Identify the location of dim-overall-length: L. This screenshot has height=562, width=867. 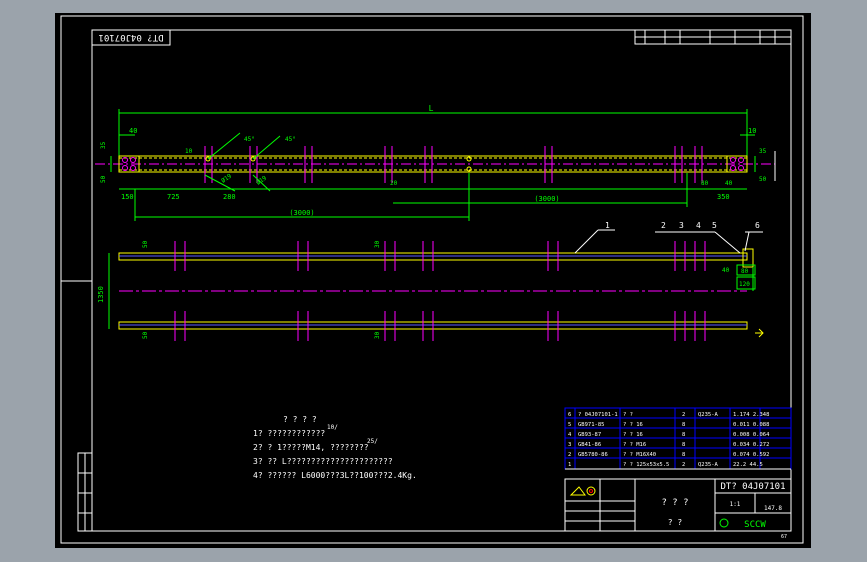
(431, 108).